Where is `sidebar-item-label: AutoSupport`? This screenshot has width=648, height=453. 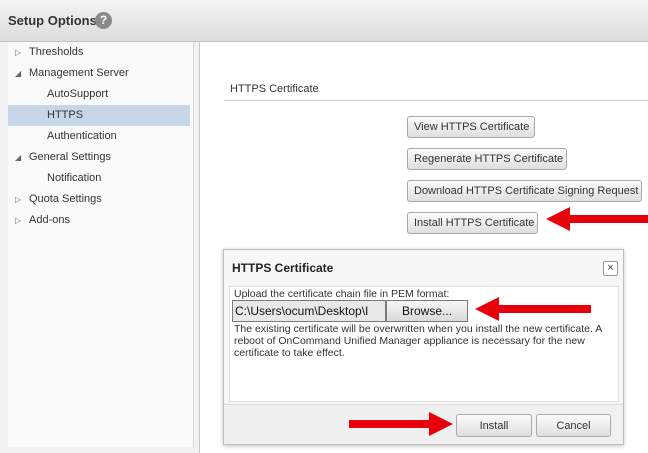 sidebar-item-label: AutoSupport is located at coordinates (78, 94).